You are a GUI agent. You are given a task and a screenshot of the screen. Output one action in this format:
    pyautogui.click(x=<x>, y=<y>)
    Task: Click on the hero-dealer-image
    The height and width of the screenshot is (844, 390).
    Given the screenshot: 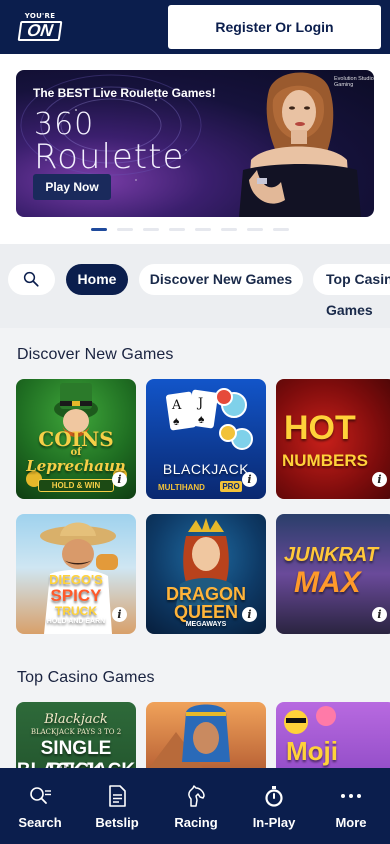 What is the action you would take?
    pyautogui.click(x=300, y=144)
    